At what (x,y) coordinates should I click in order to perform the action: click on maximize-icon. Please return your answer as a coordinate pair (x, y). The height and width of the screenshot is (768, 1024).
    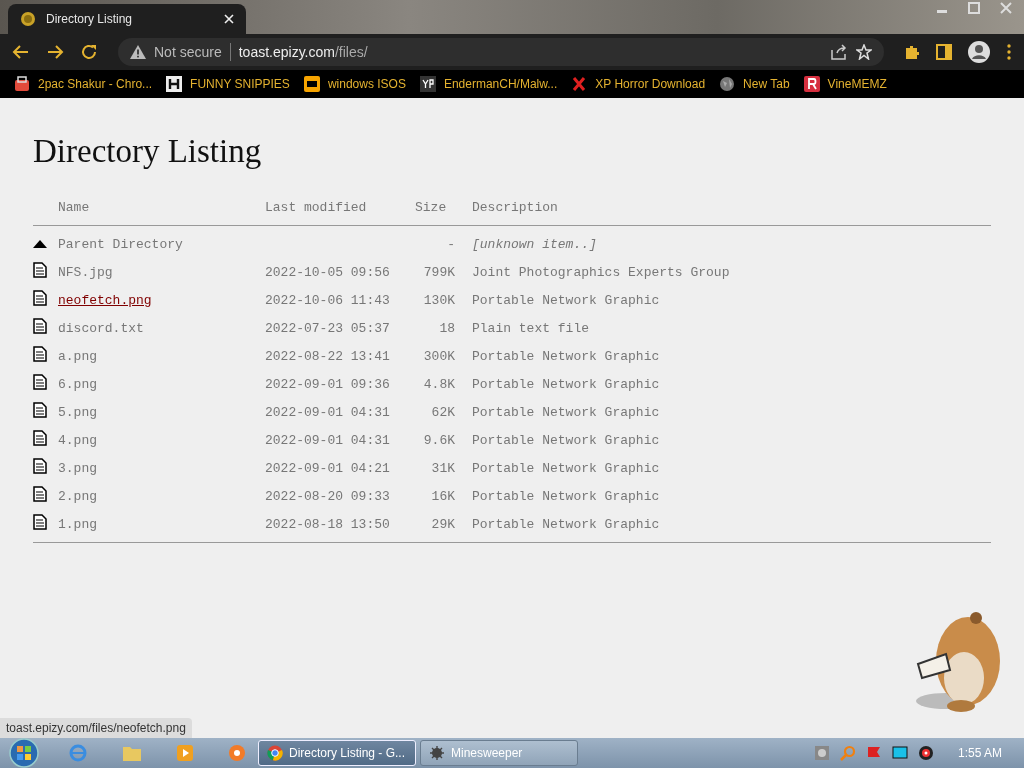
    Looking at the image, I should click on (974, 8).